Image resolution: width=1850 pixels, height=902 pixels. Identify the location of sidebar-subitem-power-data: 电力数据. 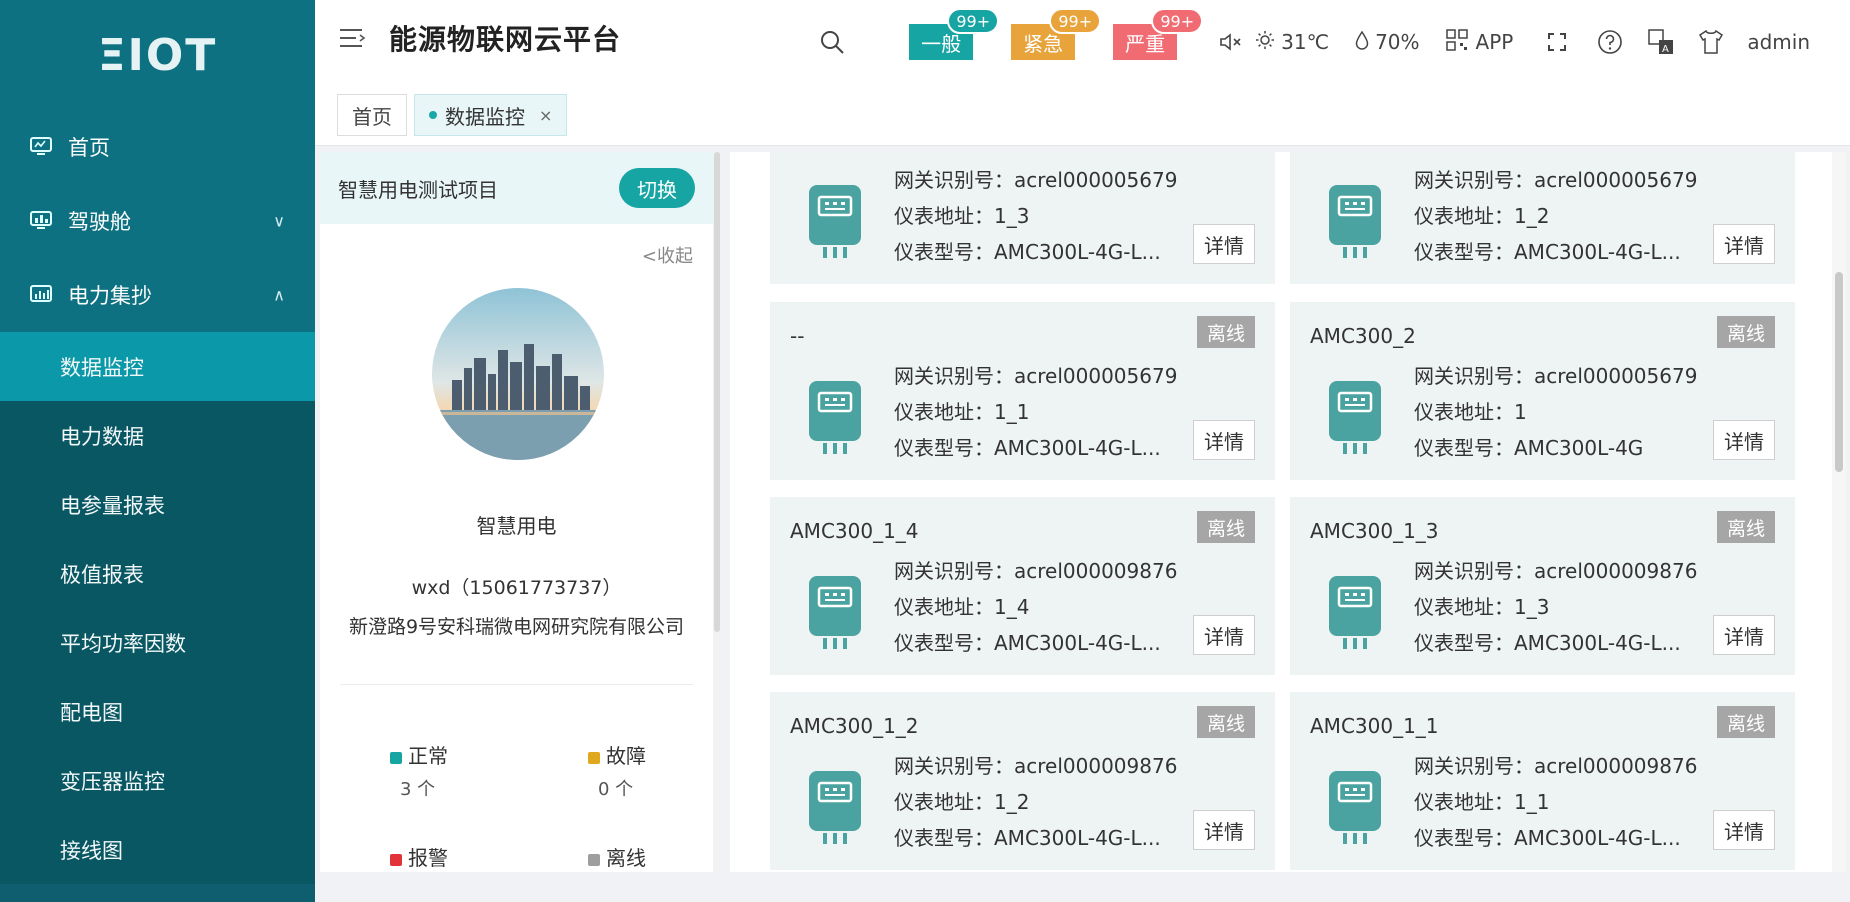
(157, 435).